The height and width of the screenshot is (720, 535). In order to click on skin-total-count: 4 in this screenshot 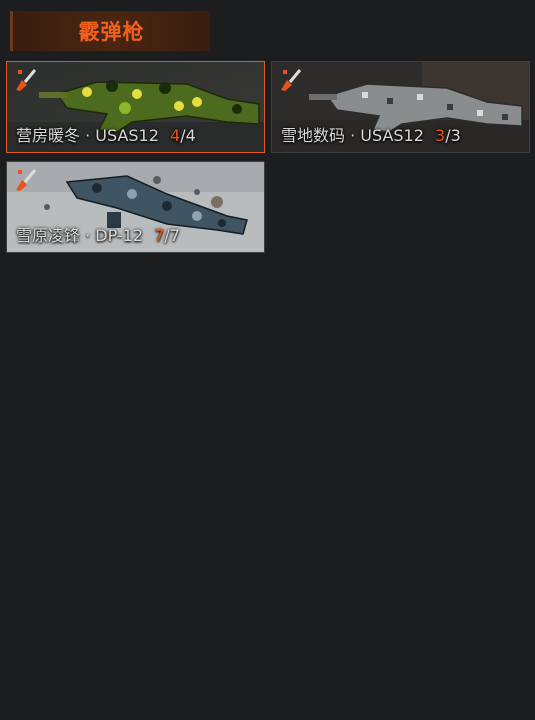, I will do `click(190, 135)`.